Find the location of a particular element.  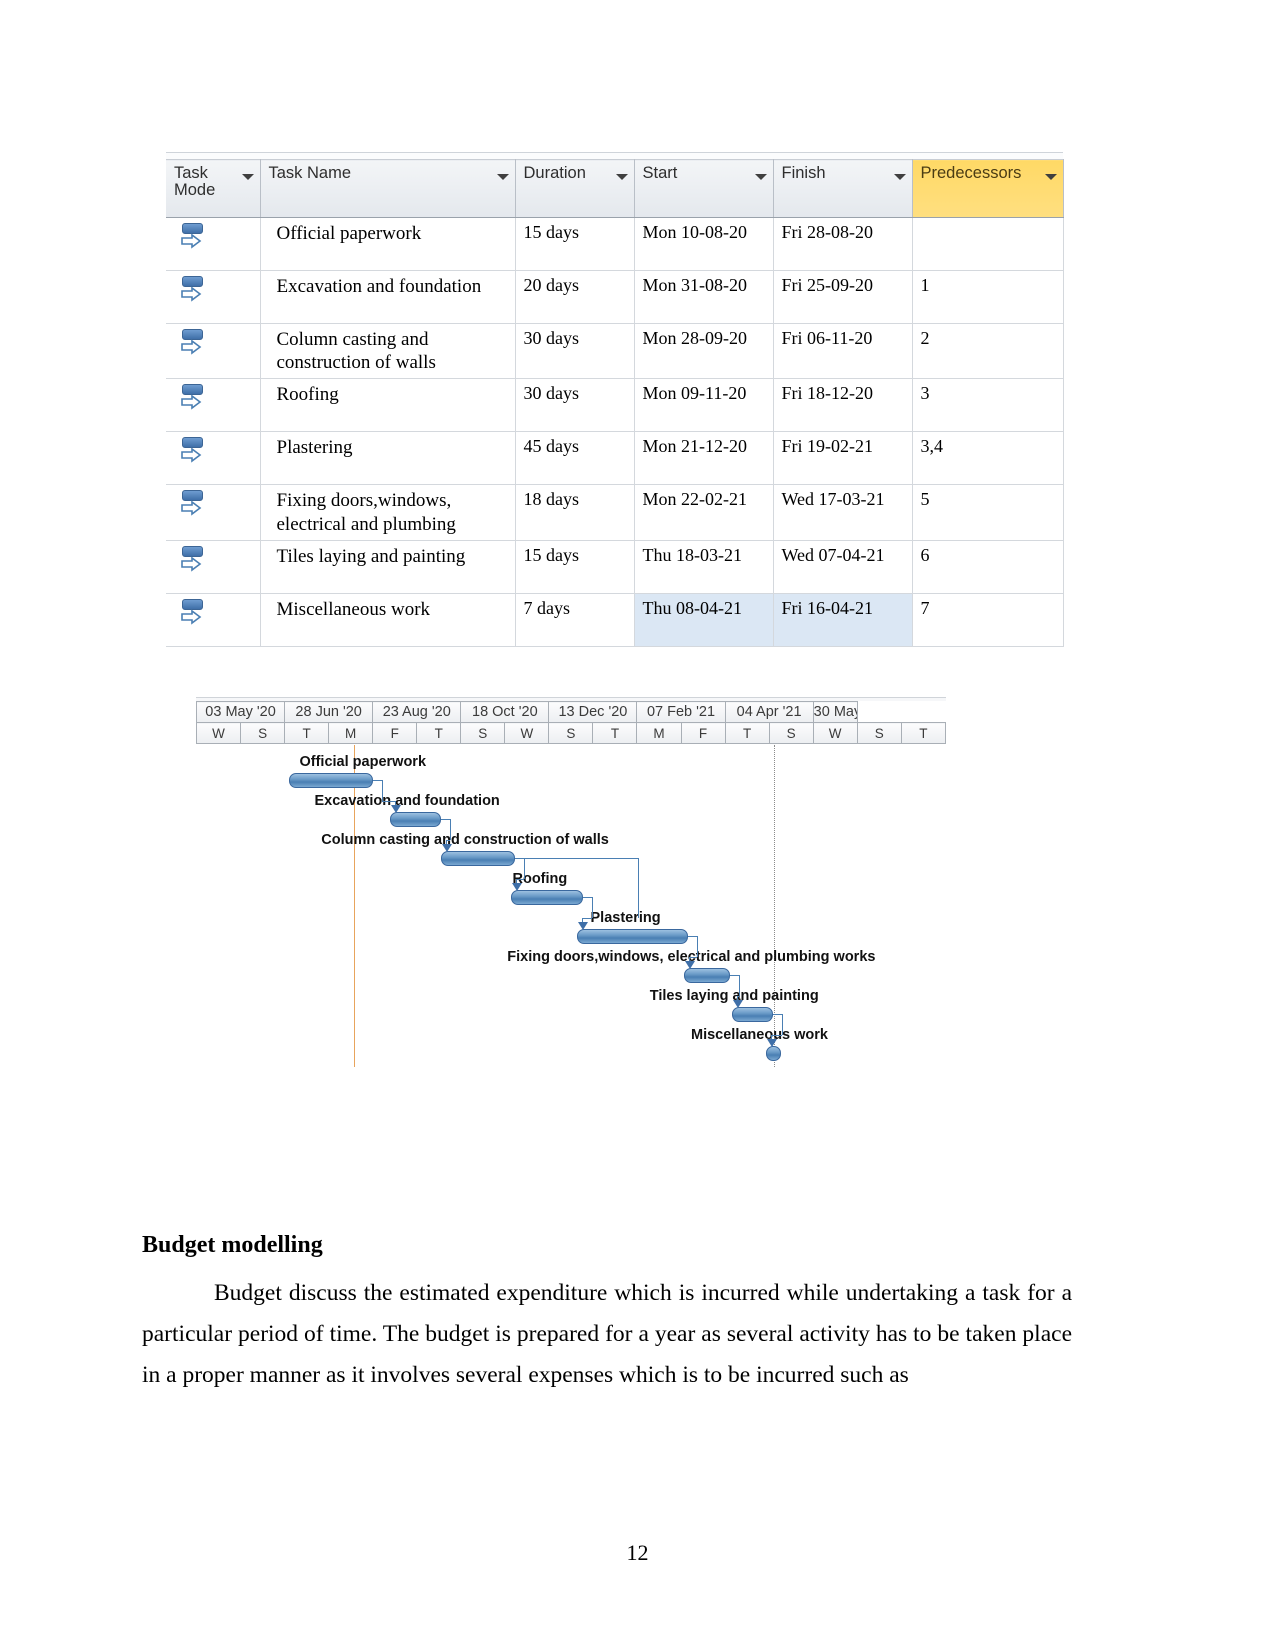

column-header-task-mode: Task Mode is located at coordinates (213, 188).